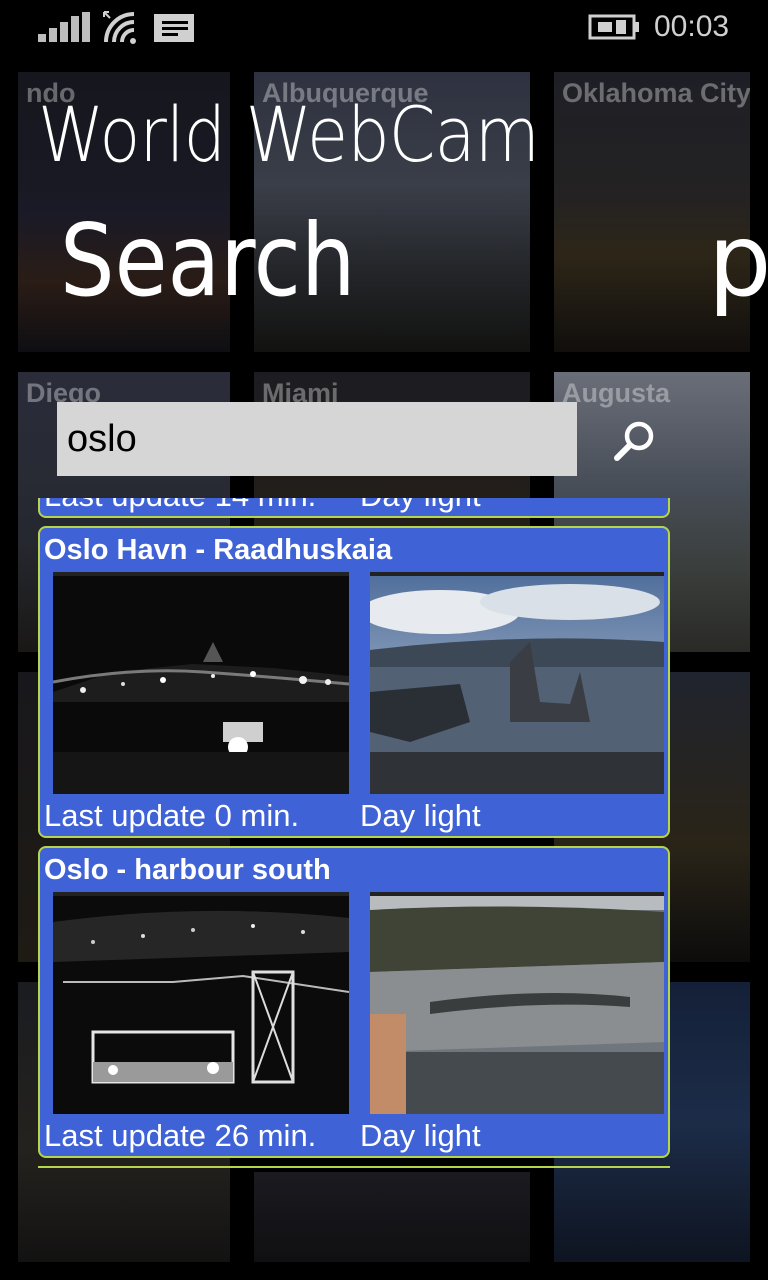 This screenshot has height=1280, width=768. I want to click on search-input, so click(317, 439).